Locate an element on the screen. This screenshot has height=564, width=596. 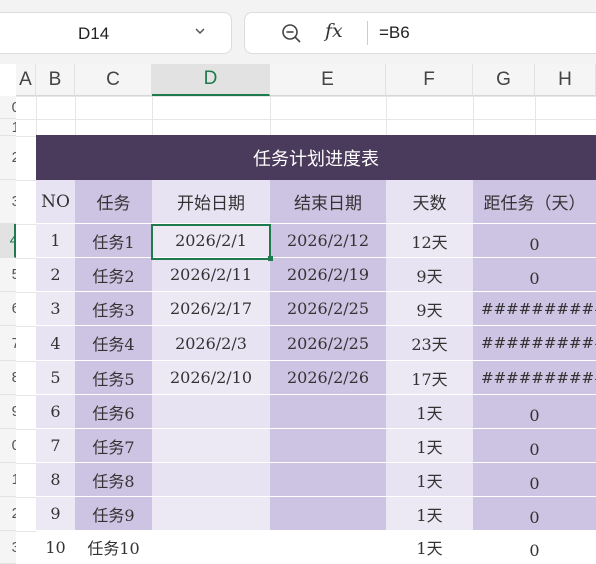
table-cell: 6 is located at coordinates (55, 412).